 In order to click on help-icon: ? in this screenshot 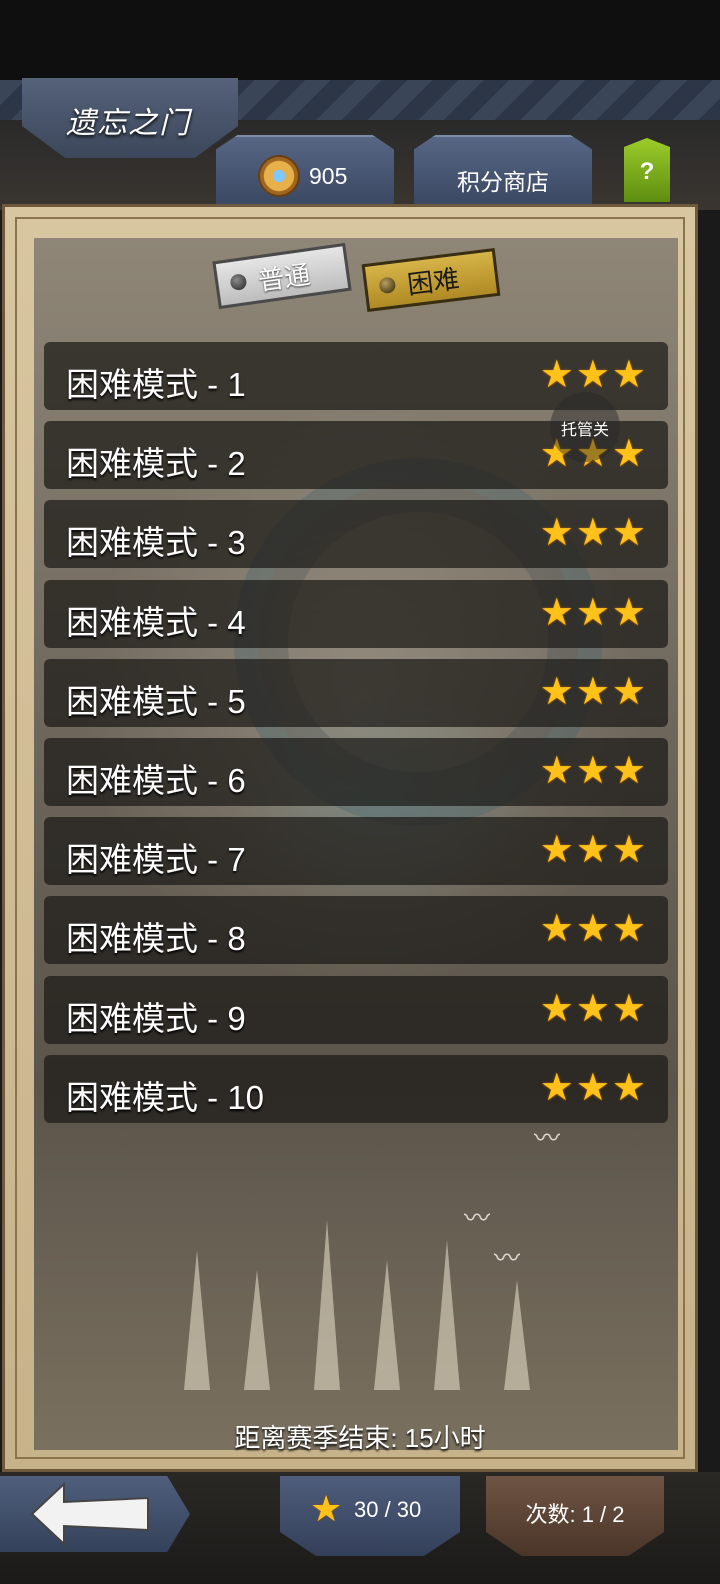, I will do `click(647, 172)`.